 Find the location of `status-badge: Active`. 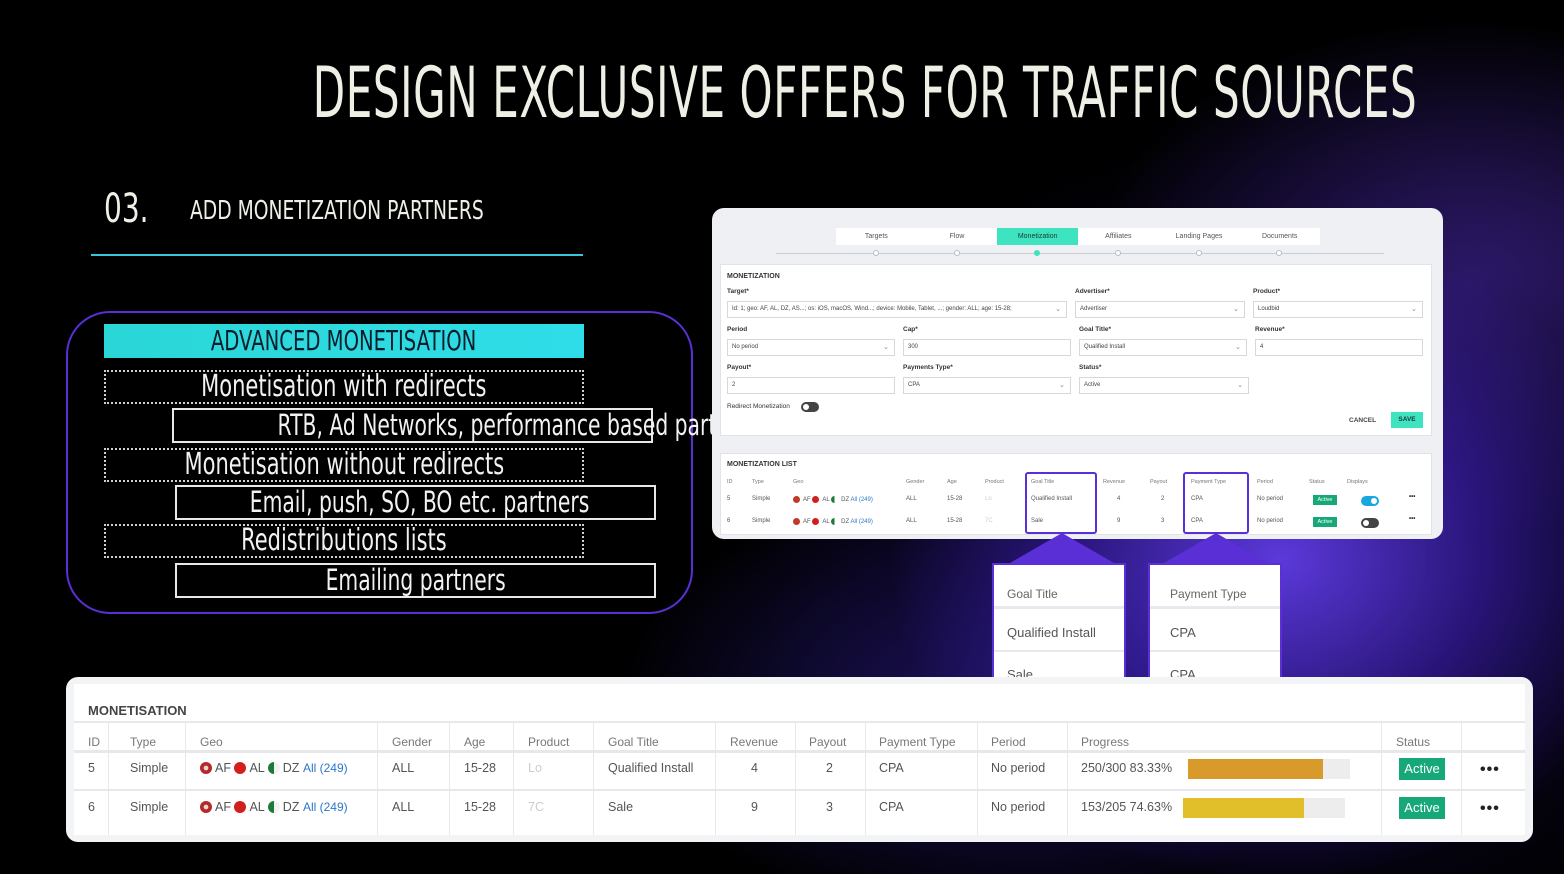

status-badge: Active is located at coordinates (1422, 808).